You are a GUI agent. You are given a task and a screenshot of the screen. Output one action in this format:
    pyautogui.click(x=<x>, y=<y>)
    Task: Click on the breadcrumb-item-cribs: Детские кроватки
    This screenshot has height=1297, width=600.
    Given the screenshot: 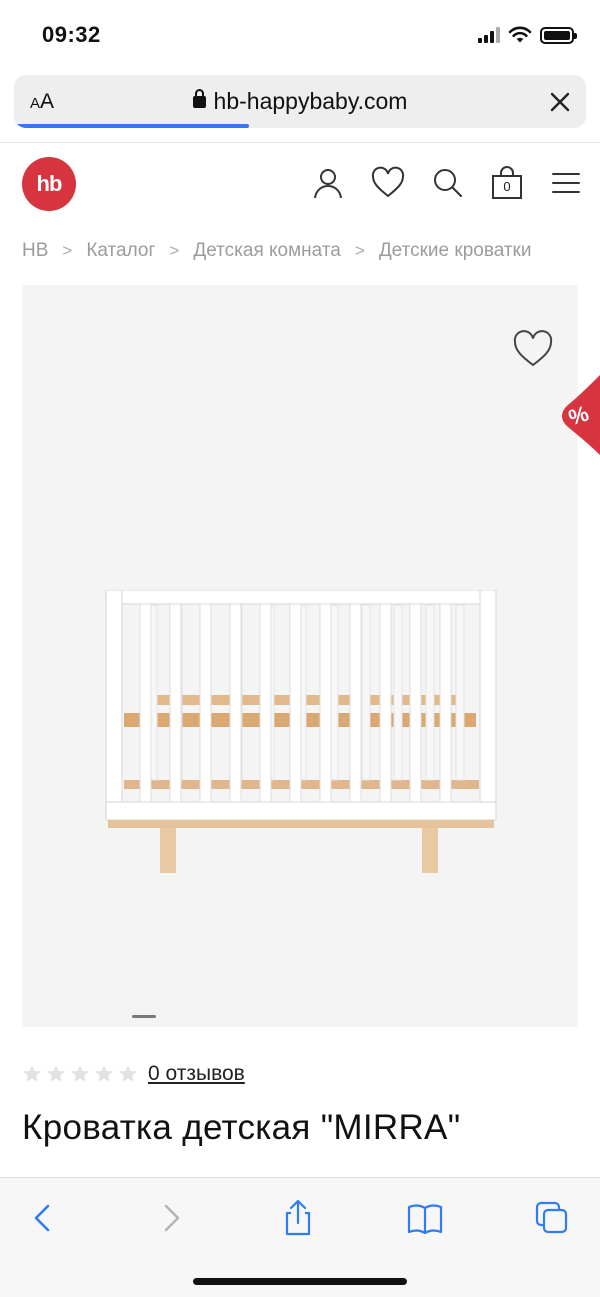 What is the action you would take?
    pyautogui.click(x=455, y=251)
    